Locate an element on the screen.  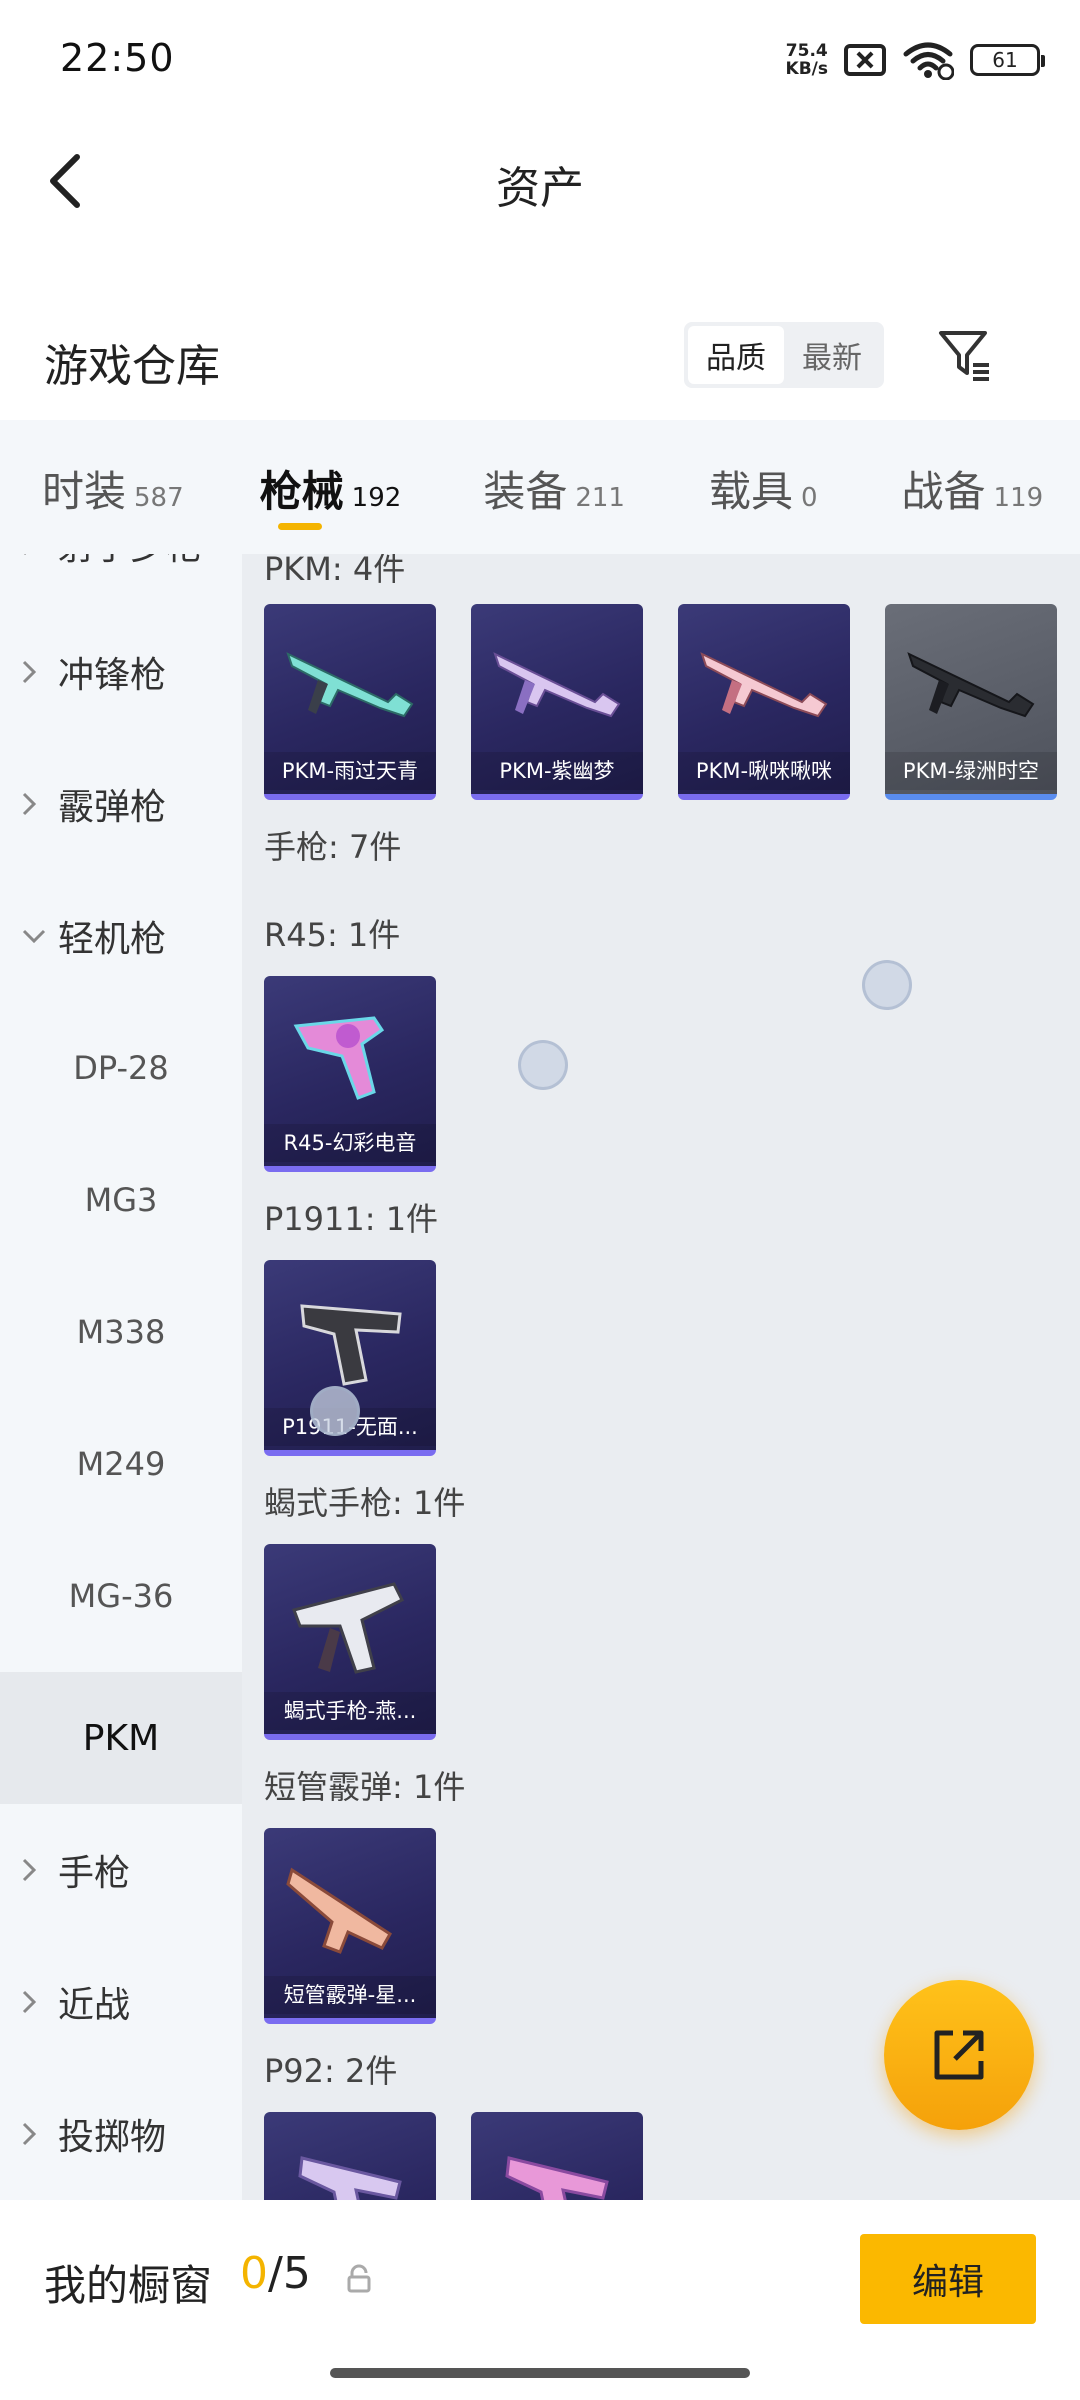
net-speed: 75.4 KB/s is located at coordinates (807, 60).